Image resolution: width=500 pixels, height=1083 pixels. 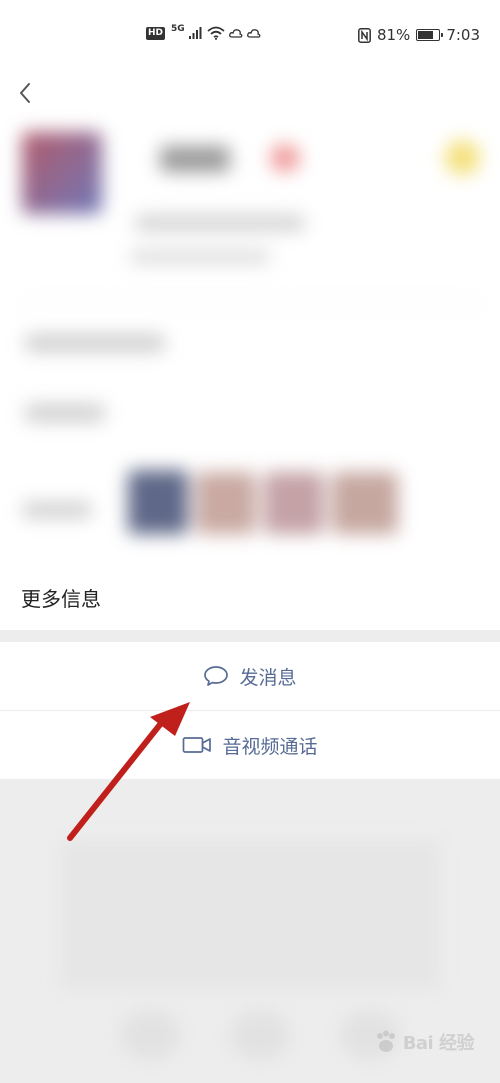 What do you see at coordinates (250, 636) in the screenshot?
I see `section-gap` at bounding box center [250, 636].